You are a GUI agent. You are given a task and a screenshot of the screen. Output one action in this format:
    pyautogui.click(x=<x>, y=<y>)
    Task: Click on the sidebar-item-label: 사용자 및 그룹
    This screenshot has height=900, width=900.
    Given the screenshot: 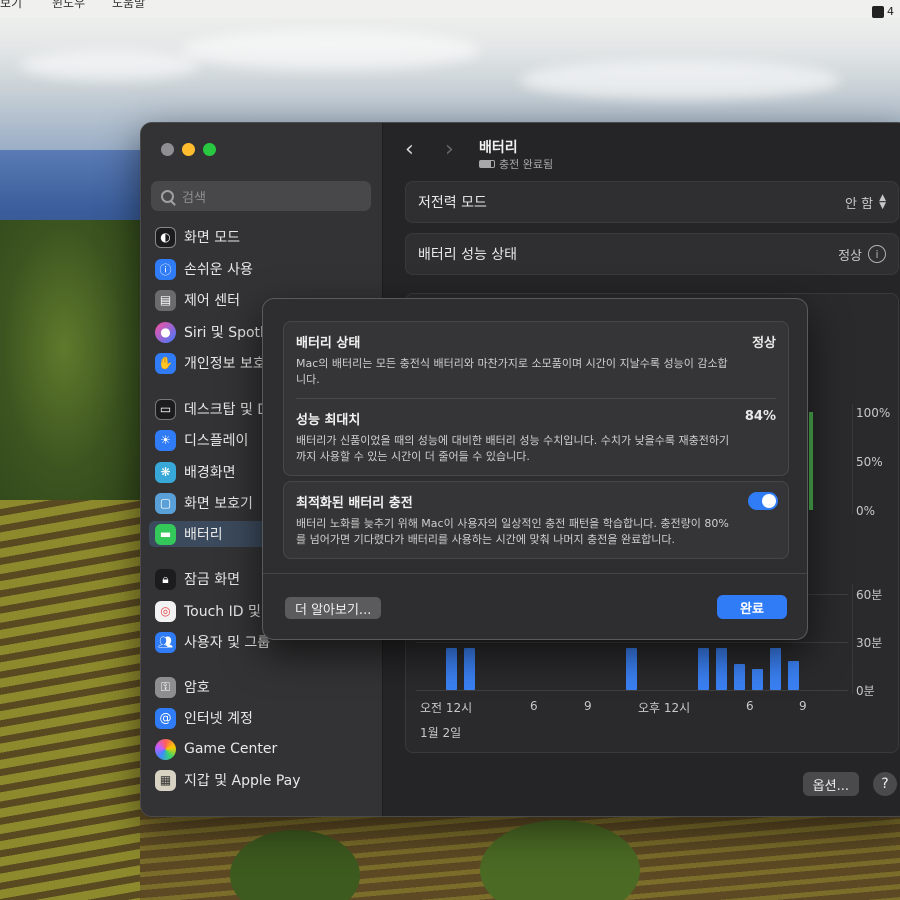 What is the action you would take?
    pyautogui.click(x=227, y=643)
    